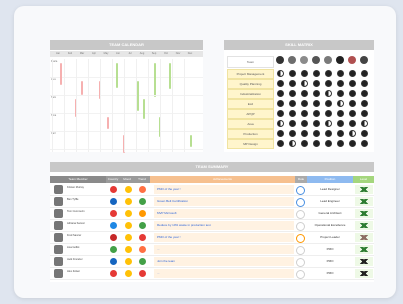  I want to click on achievement-link: Join the team, so click(224, 261).